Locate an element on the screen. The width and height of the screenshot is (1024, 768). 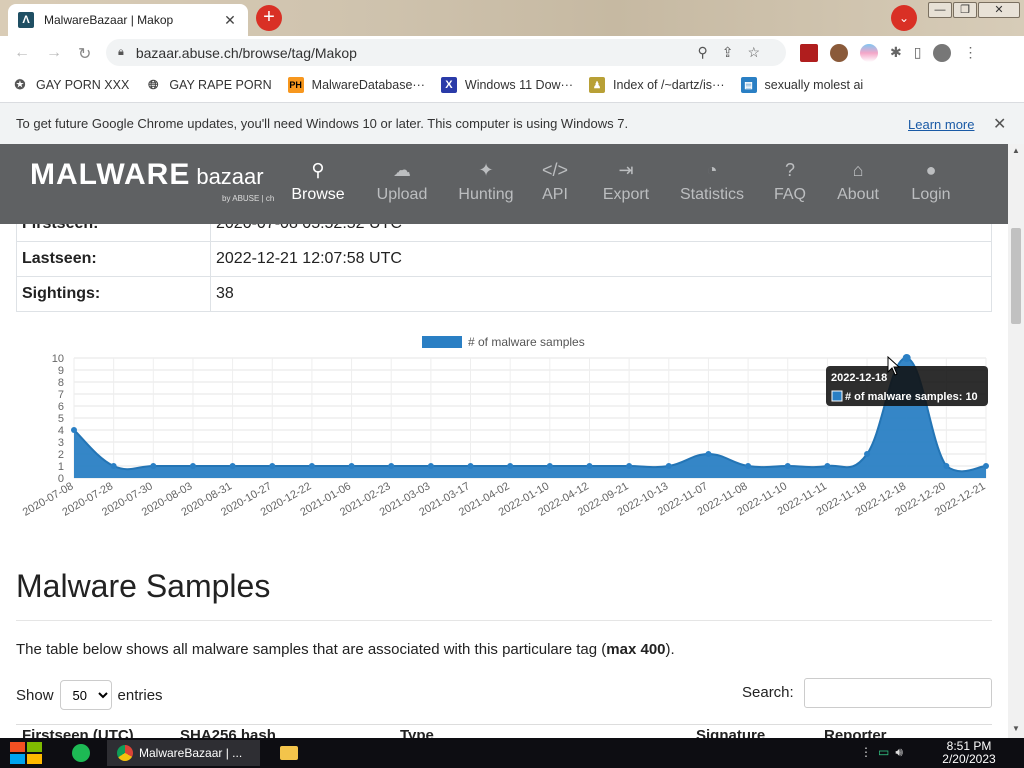
hunting-icon: ✦ is located at coordinates (486, 170).